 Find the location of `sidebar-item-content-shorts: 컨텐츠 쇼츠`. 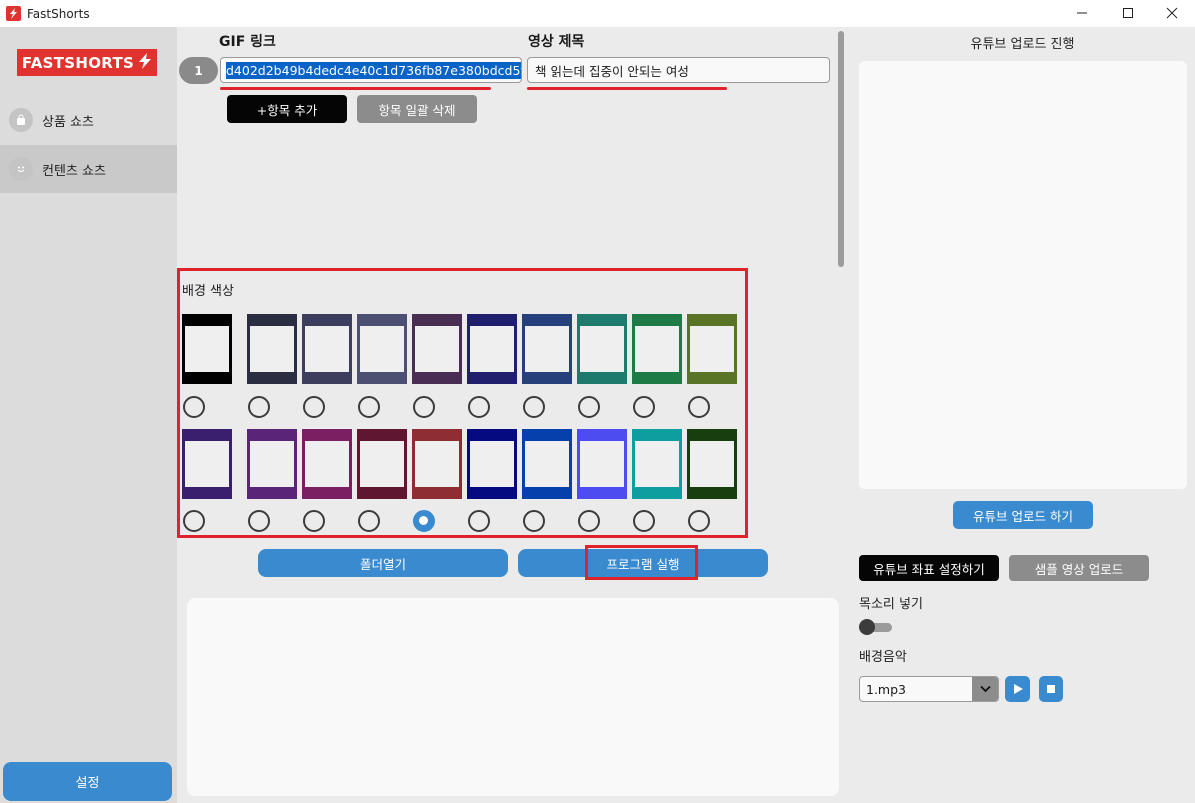

sidebar-item-content-shorts: 컨텐츠 쇼츠 is located at coordinates (88, 169).